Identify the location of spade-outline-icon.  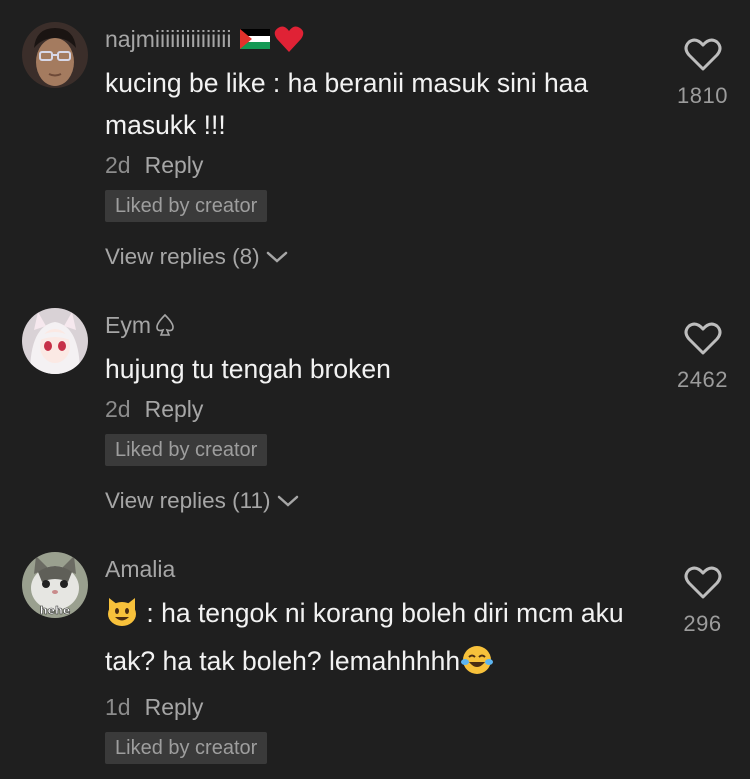
(165, 325).